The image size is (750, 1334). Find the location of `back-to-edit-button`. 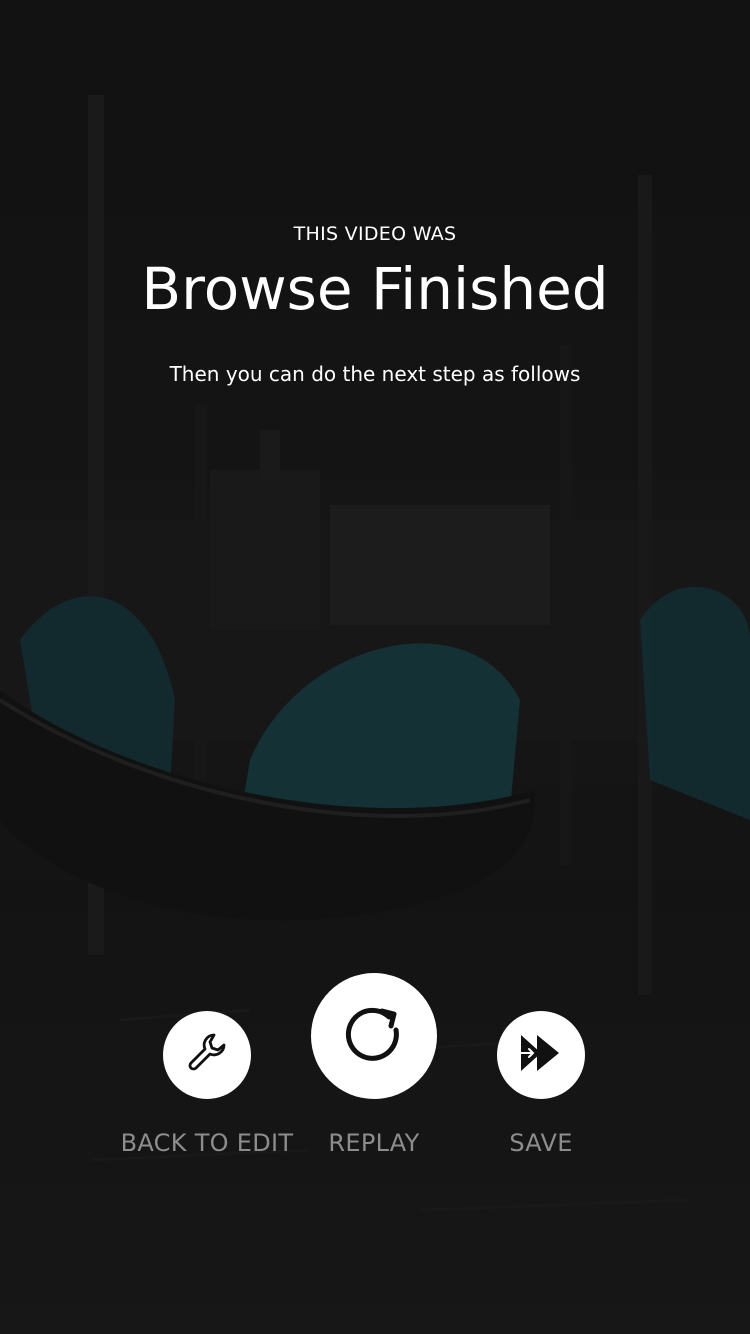

back-to-edit-button is located at coordinates (207, 1055).